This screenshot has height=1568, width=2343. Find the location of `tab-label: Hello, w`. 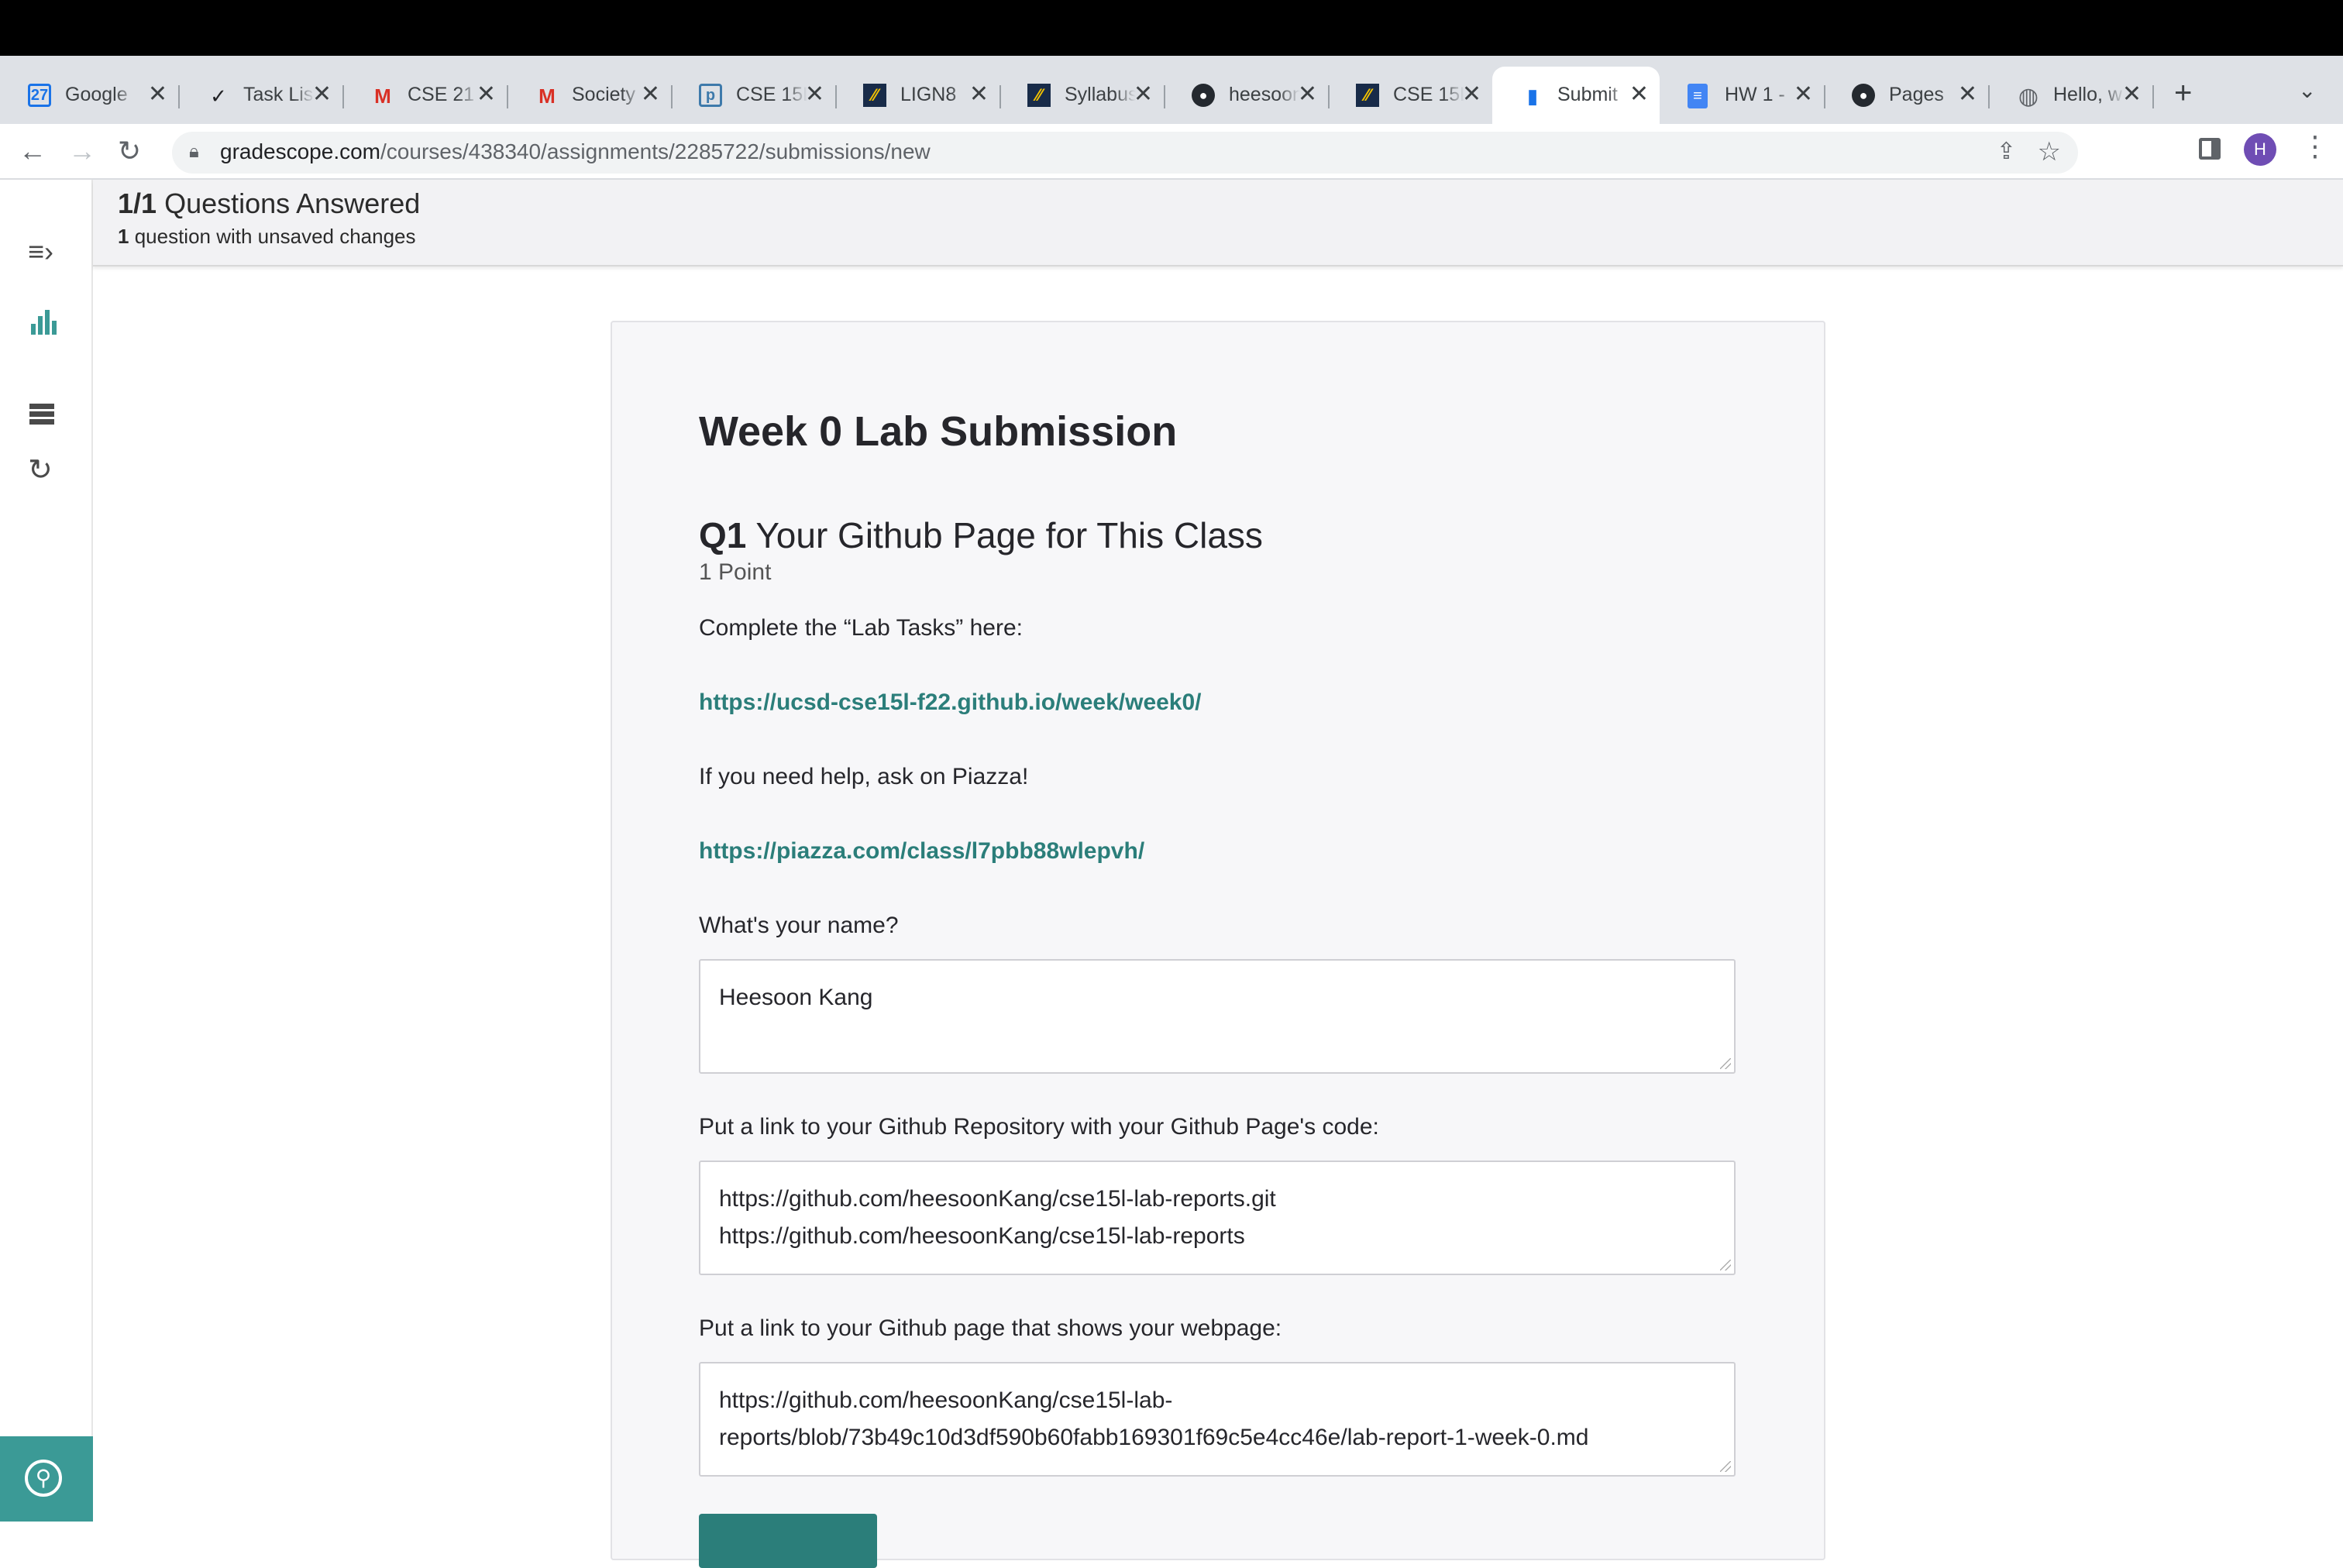

tab-label: Hello, w is located at coordinates (2087, 94).